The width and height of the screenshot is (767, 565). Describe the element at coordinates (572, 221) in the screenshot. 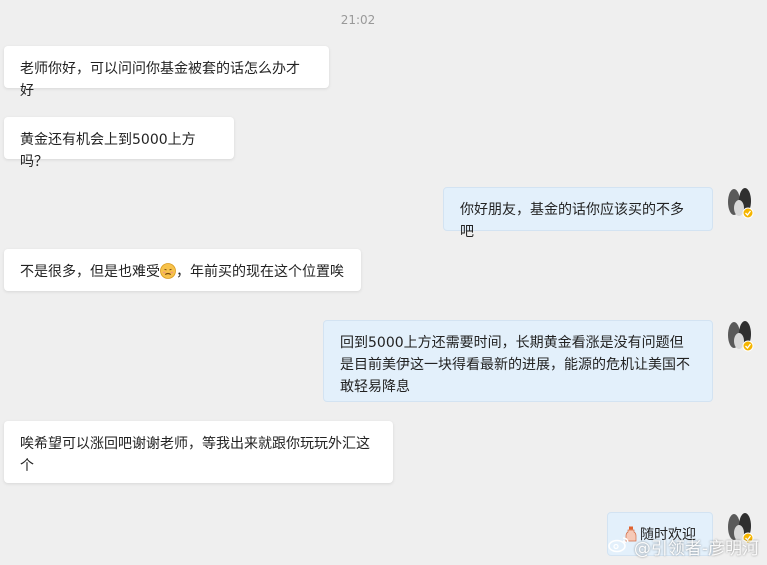

I see `message-text: 你好朋友，基金的话你应该买的不多吧` at that location.